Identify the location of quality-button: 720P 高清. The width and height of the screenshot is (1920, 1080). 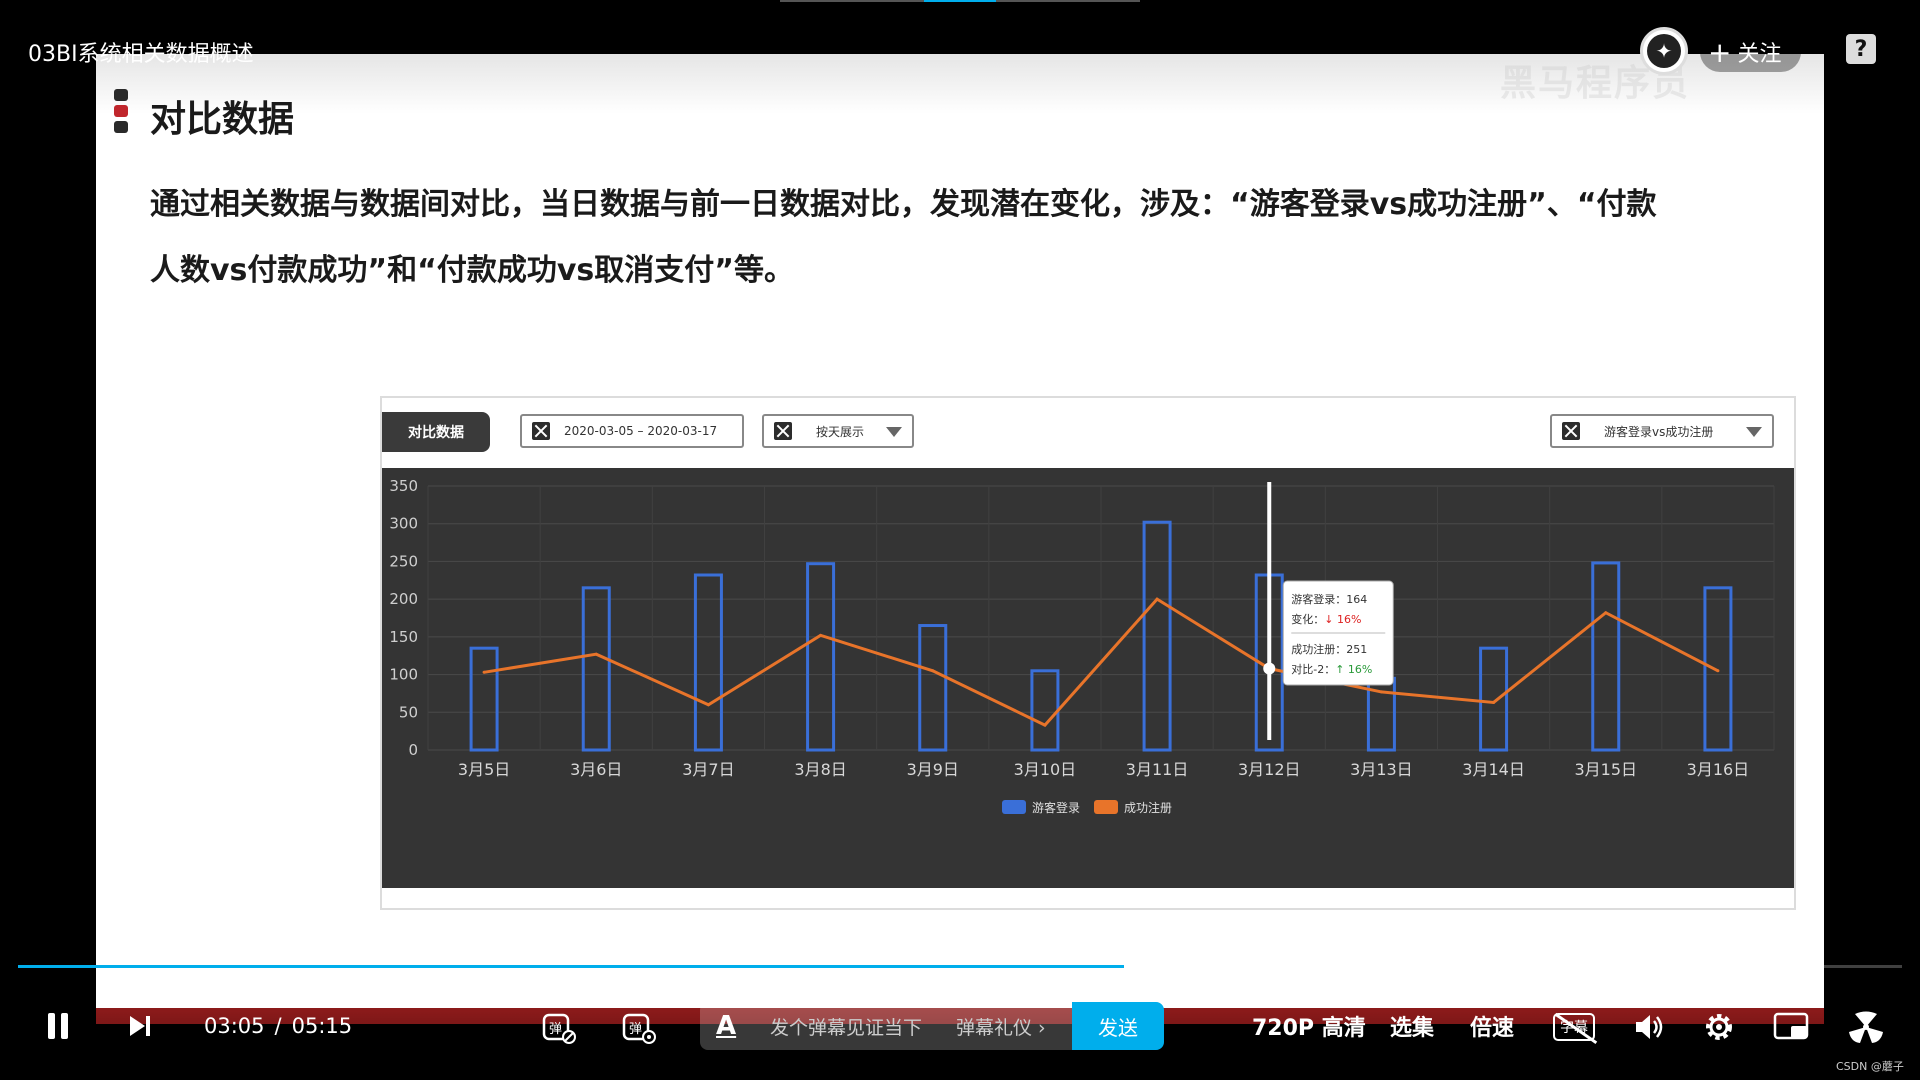
(1309, 1026).